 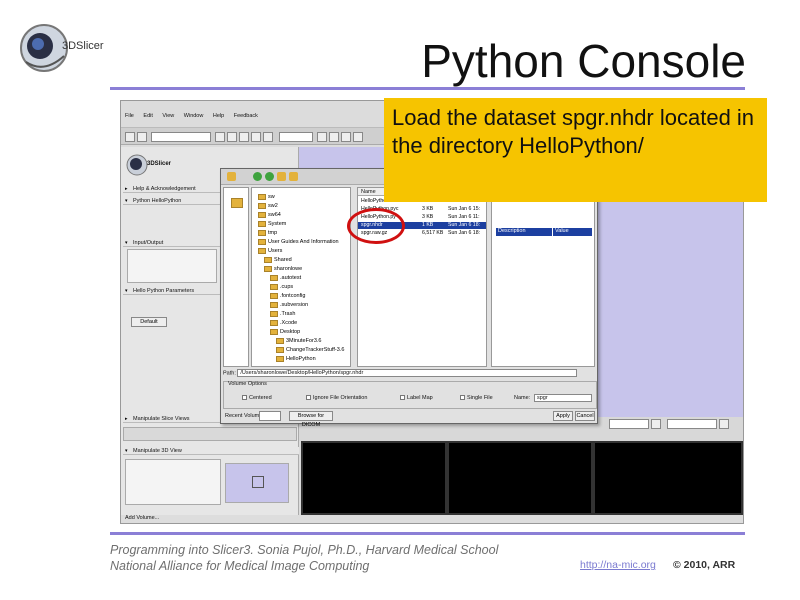 I want to click on bottom-divider, so click(x=427, y=533).